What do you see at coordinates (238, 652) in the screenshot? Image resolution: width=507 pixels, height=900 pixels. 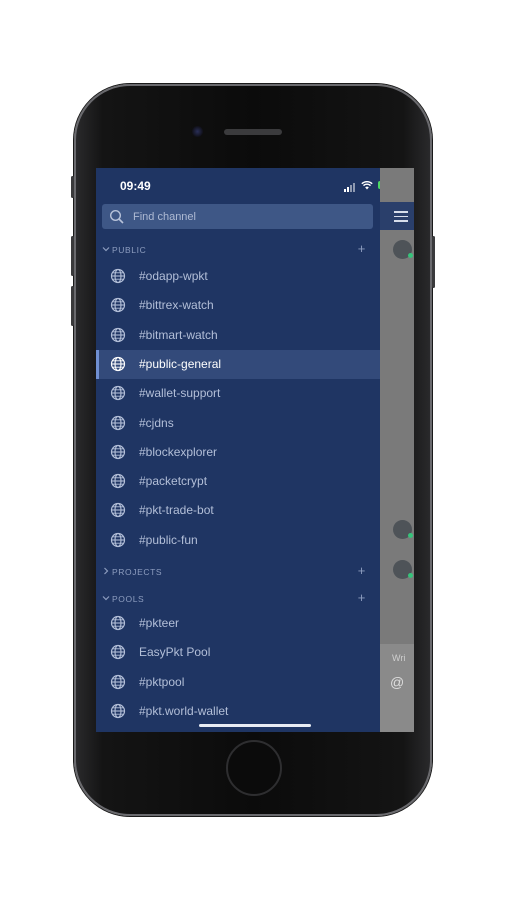 I see `channel-item: EasyPkt Pool` at bounding box center [238, 652].